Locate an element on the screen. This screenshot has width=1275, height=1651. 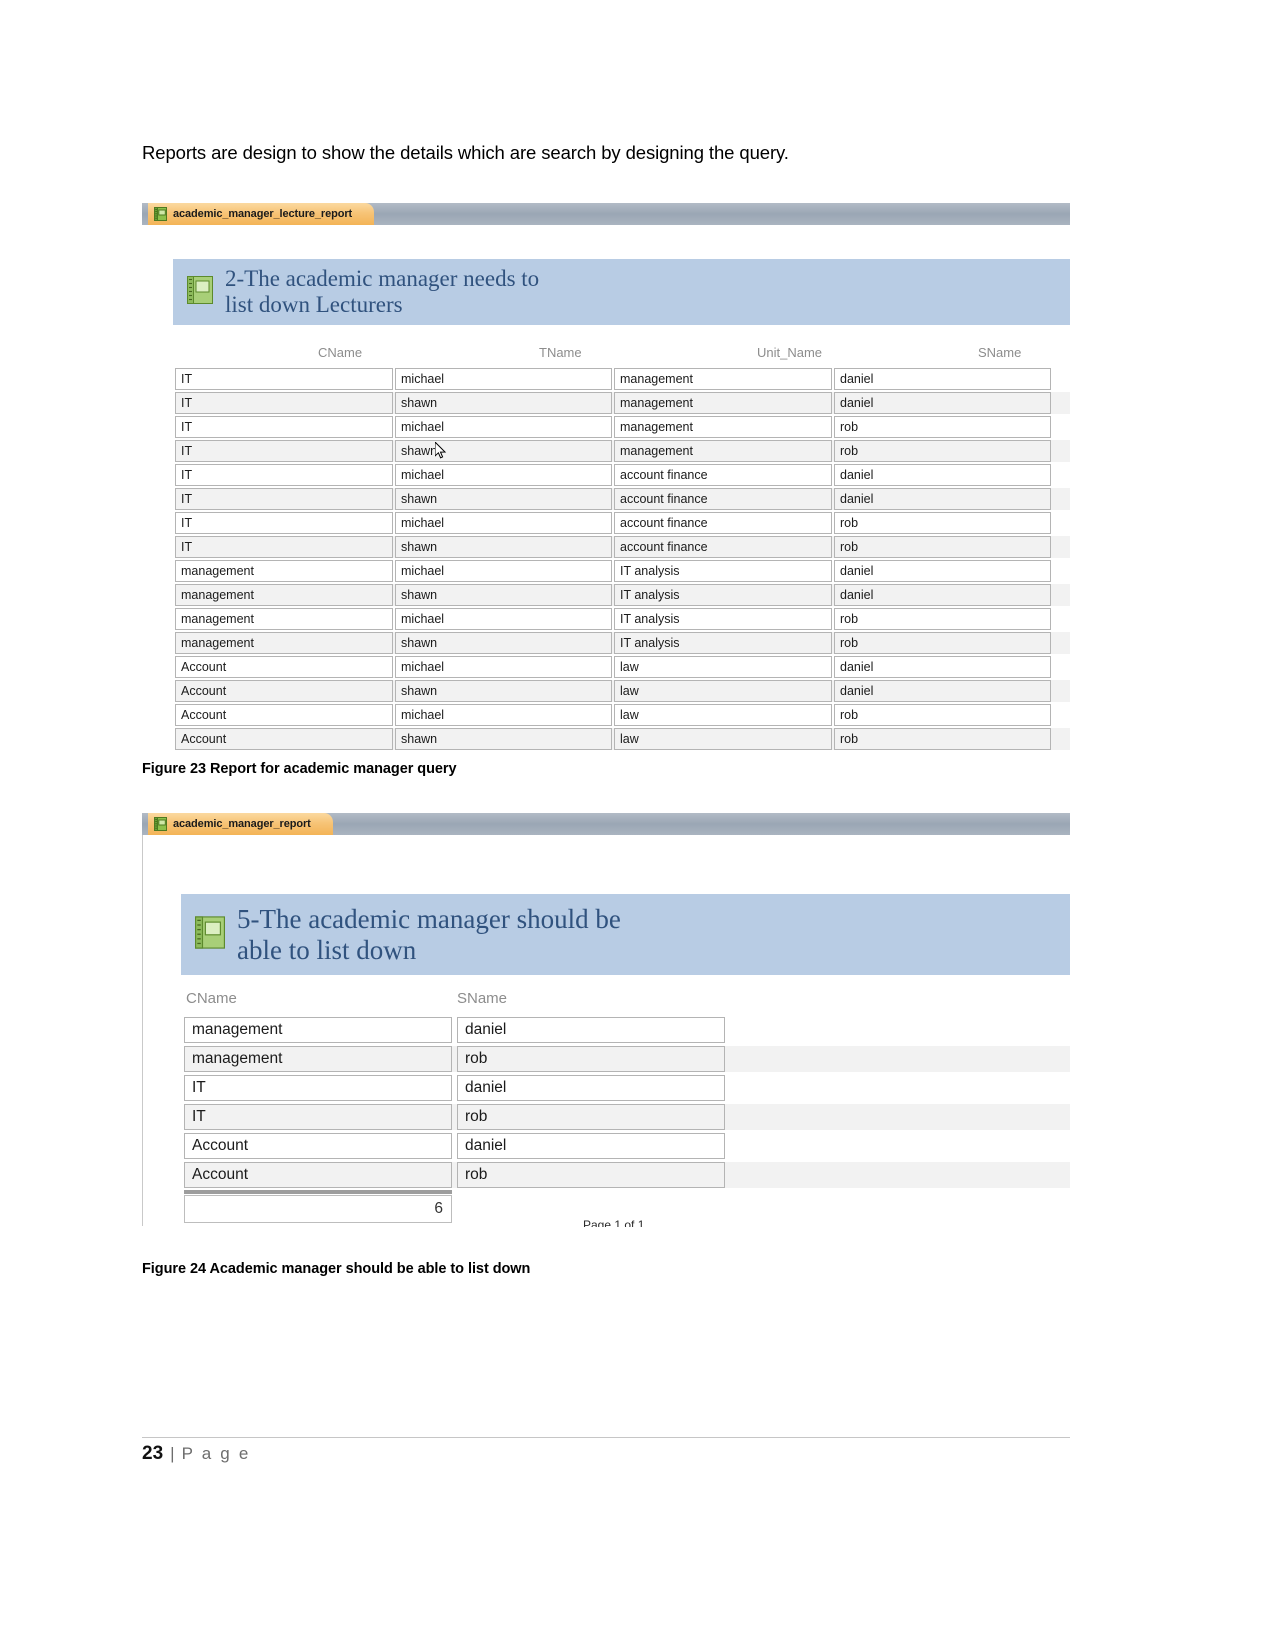
report1-col-header-unitname: Unit_Name is located at coordinates (790, 352).